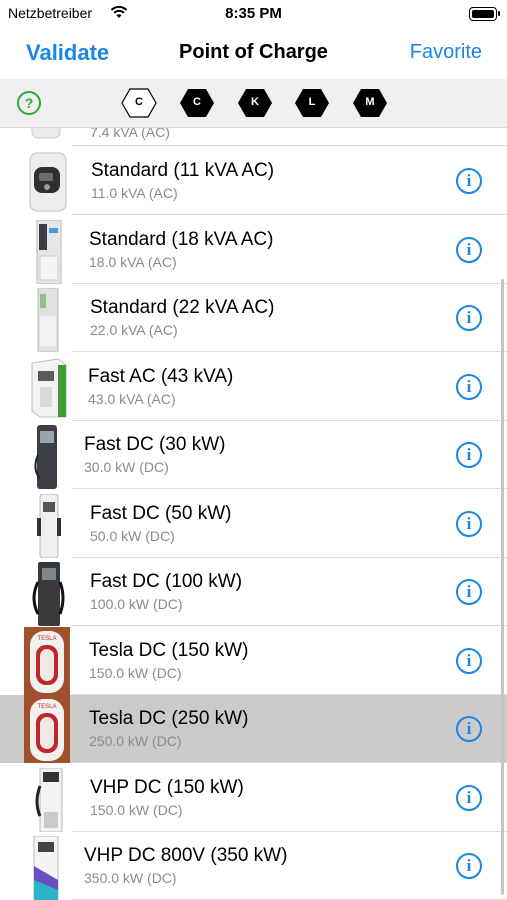 This screenshot has height=900, width=507. Describe the element at coordinates (484, 14) in the screenshot. I see `battery-icon` at that location.